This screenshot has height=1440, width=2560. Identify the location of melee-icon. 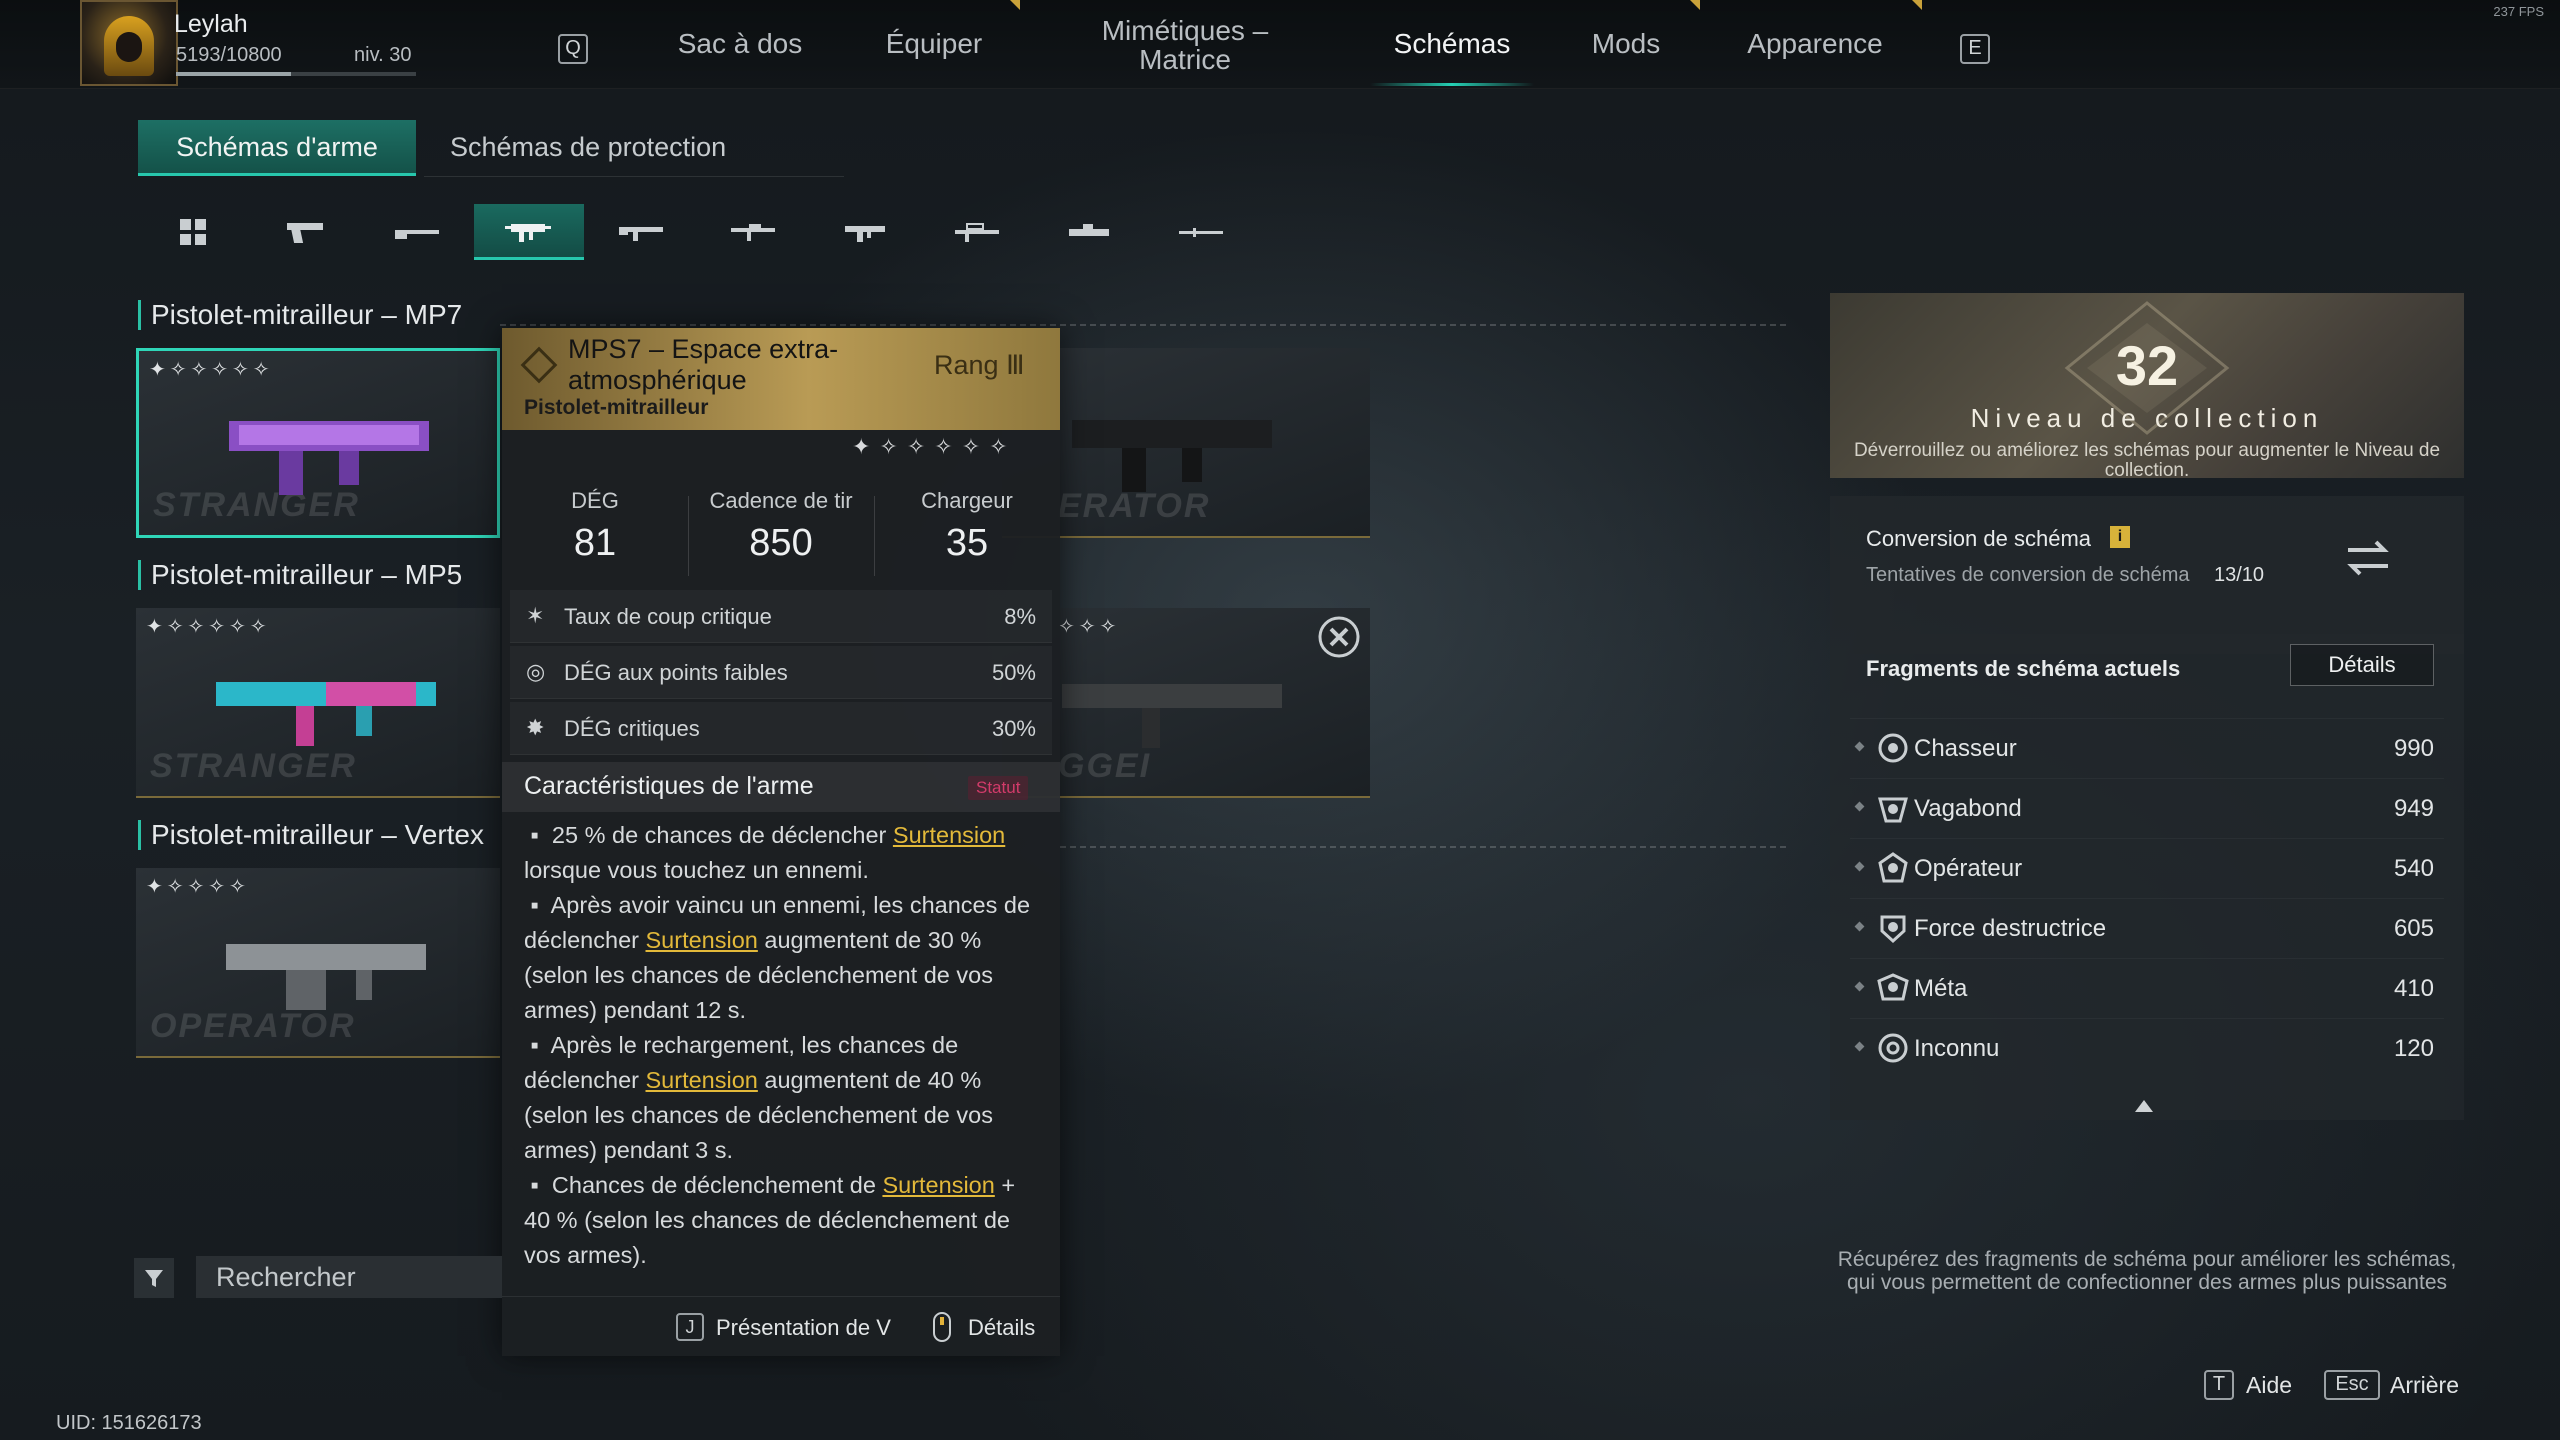
(1201, 232).